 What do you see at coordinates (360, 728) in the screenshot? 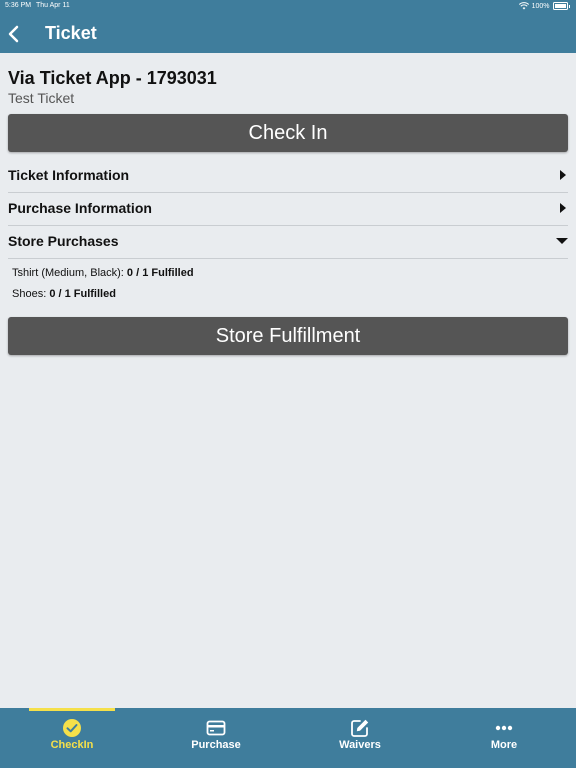
I see `edit-icon` at bounding box center [360, 728].